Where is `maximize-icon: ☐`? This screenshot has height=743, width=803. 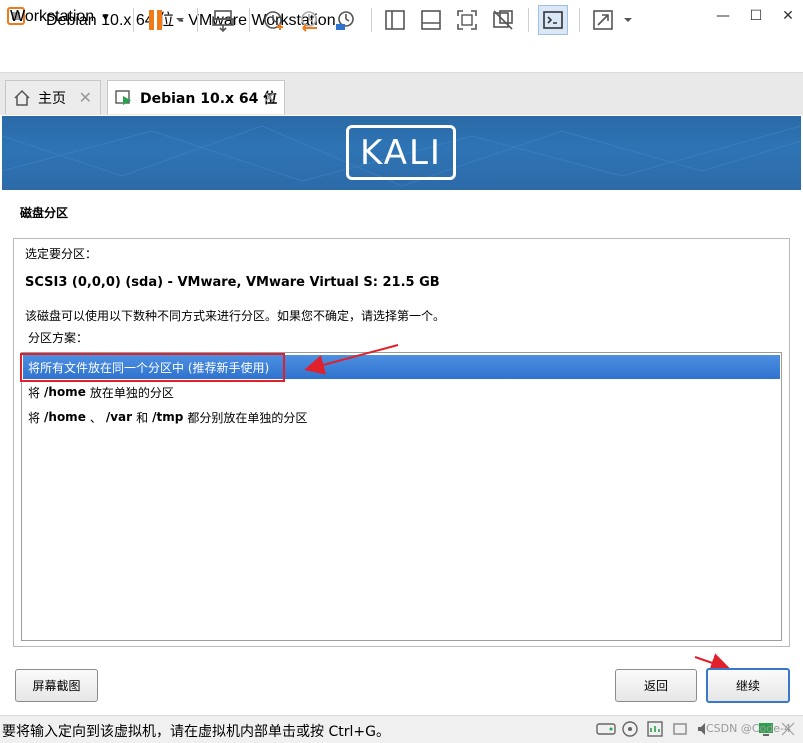 maximize-icon: ☐ is located at coordinates (756, 16).